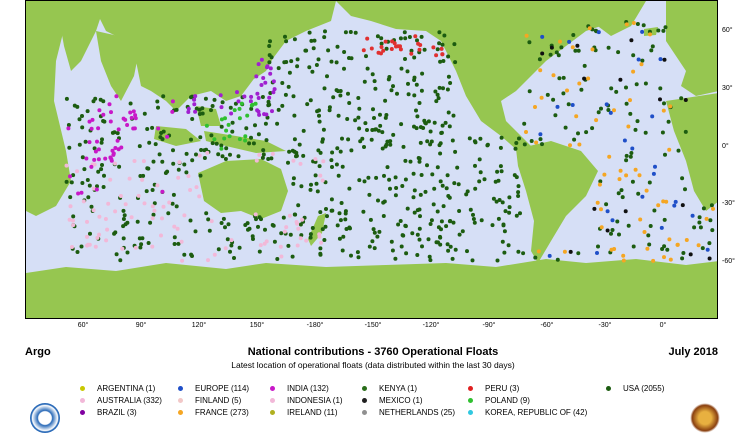 The height and width of the screenshot is (433, 746). Describe the element at coordinates (663, 325) in the screenshot. I see `lon-label-0: 0°` at that location.